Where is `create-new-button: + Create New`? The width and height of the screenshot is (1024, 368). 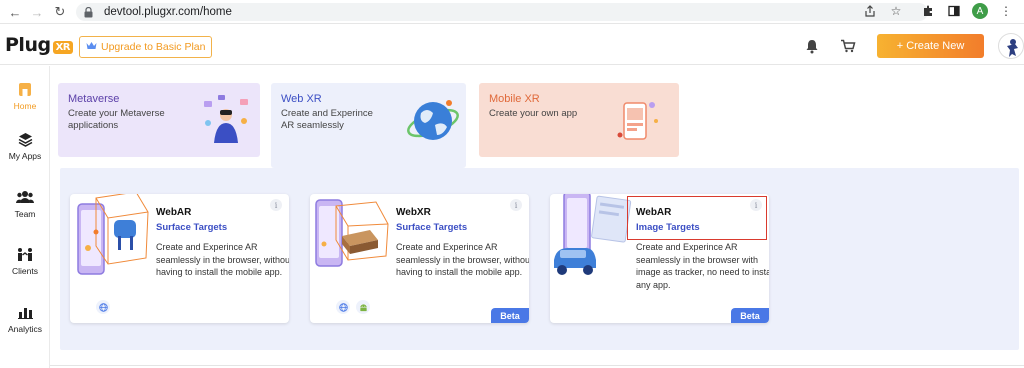
create-new-button: + Create New is located at coordinates (930, 46).